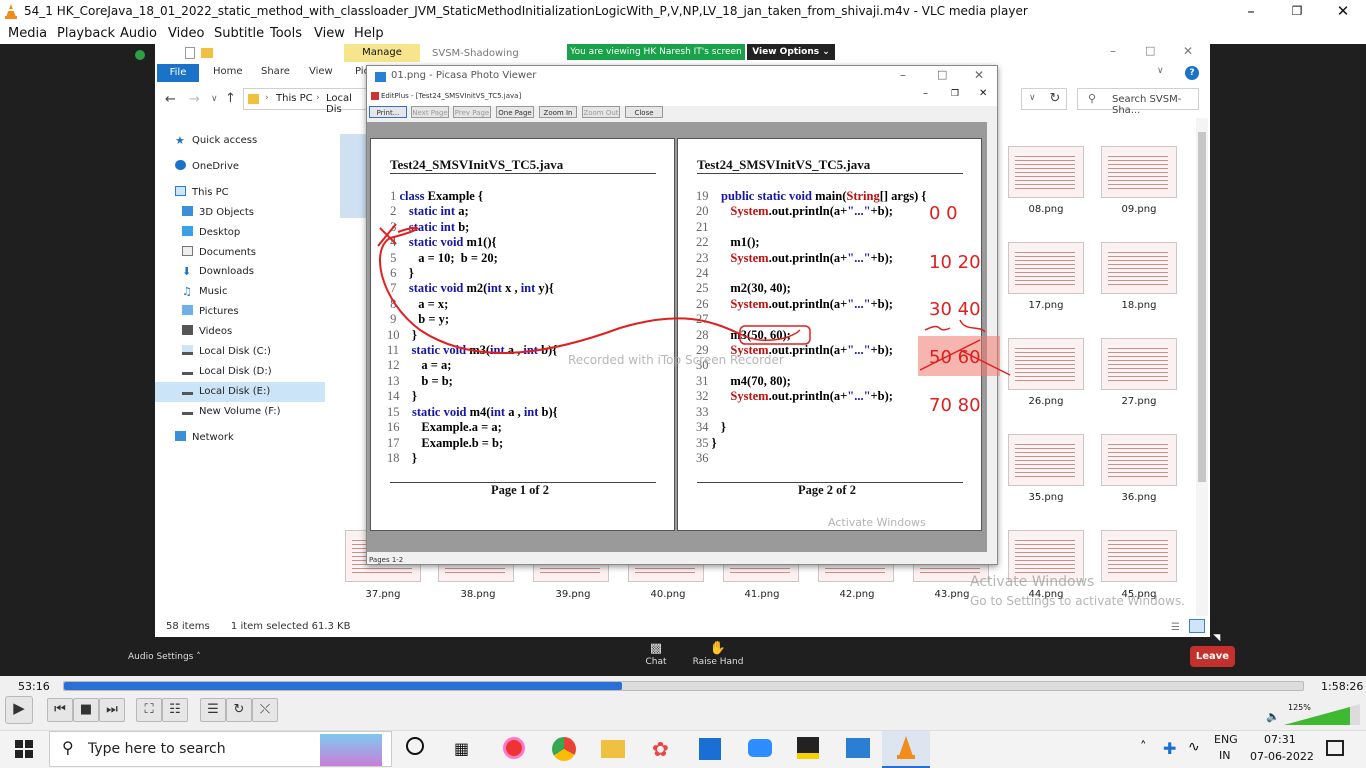  Describe the element at coordinates (239, 33) in the screenshot. I see `menu-subtitle: Subtitle` at that location.